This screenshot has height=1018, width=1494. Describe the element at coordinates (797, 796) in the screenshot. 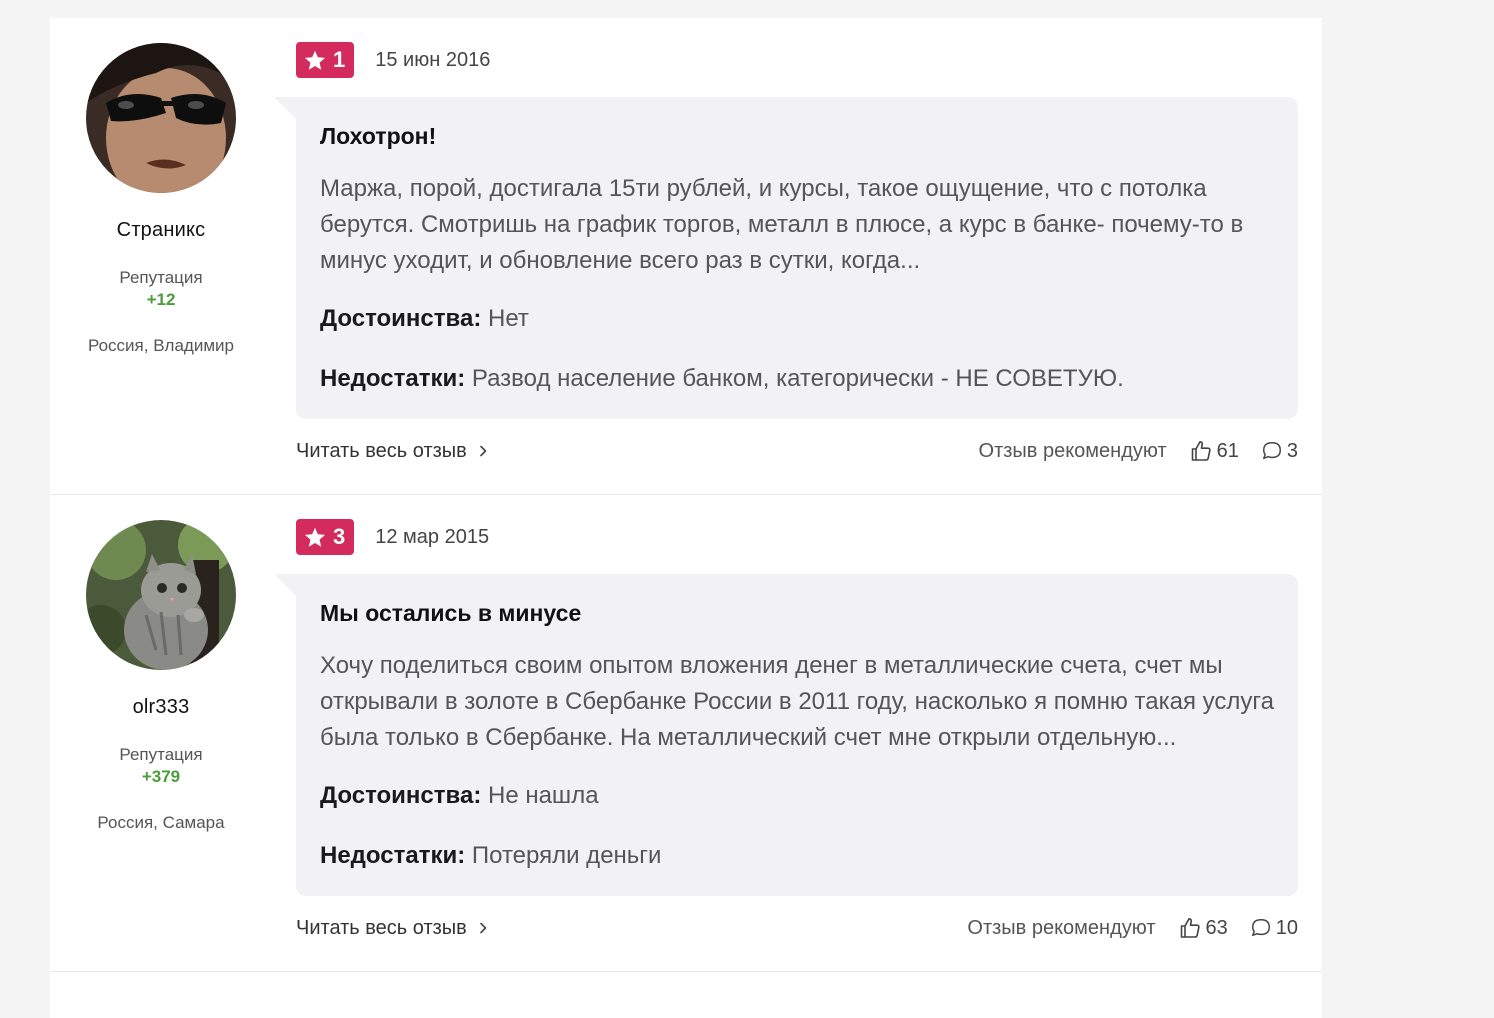

I see `review-pros: Достоинства: Не нашла` at that location.